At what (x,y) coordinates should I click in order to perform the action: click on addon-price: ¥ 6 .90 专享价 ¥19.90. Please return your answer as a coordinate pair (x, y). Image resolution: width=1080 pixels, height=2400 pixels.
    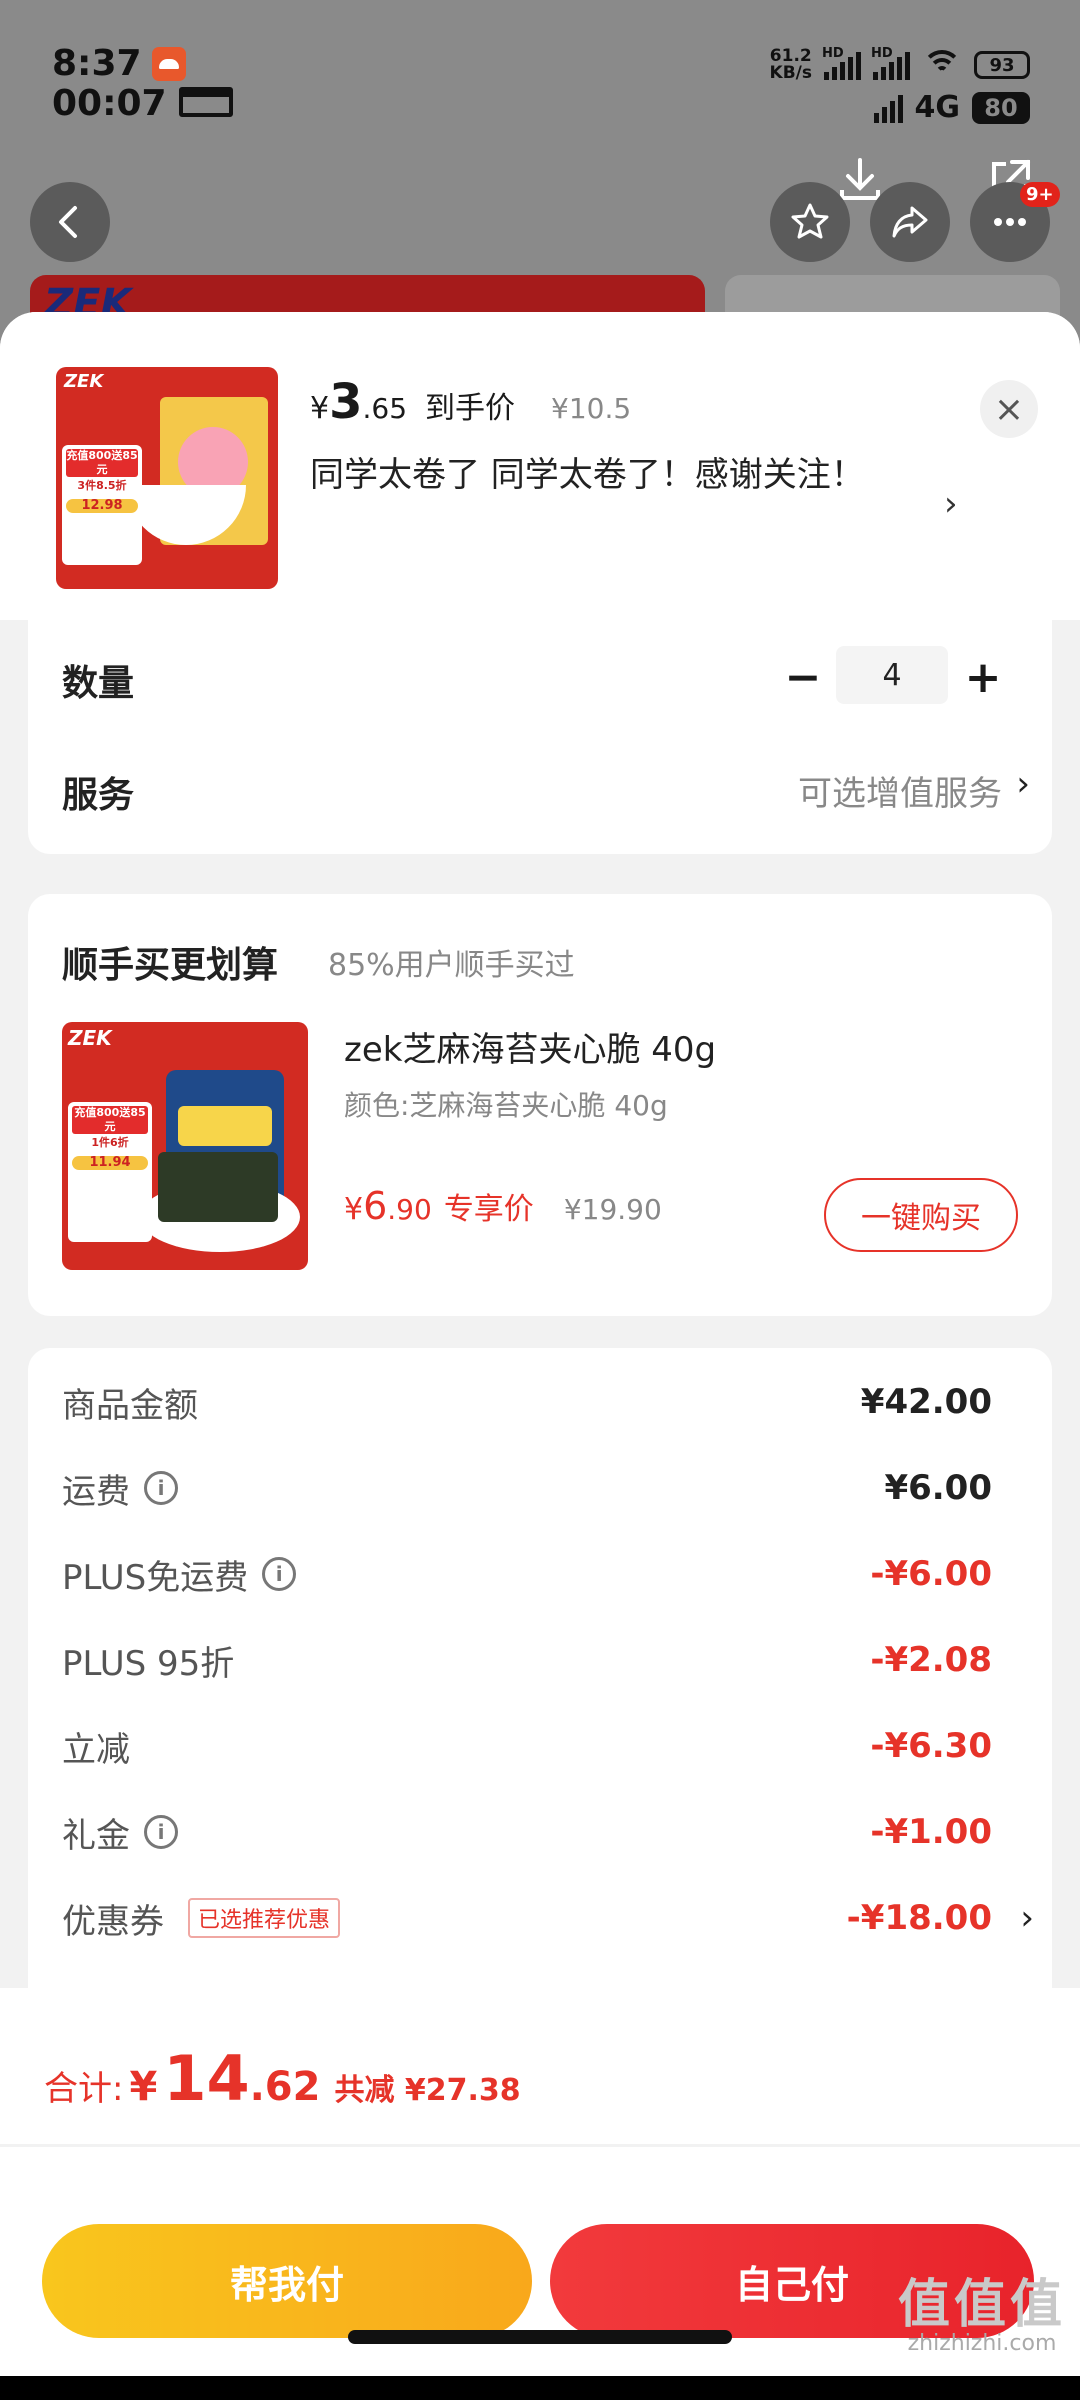
    Looking at the image, I should click on (503, 1206).